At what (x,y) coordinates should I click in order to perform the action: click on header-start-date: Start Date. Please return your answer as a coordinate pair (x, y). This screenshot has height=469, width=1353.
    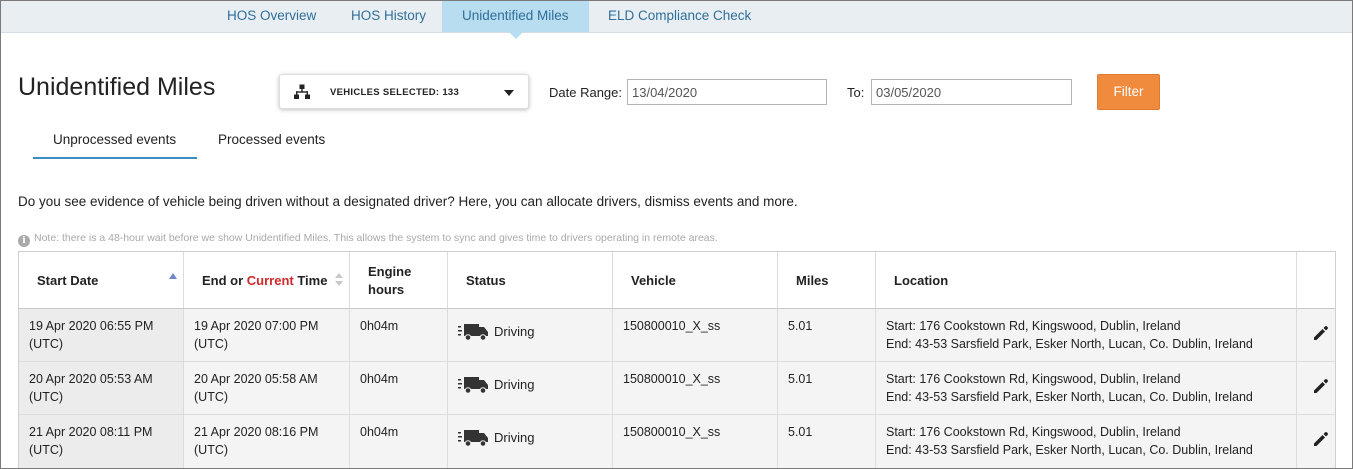
    Looking at the image, I should click on (101, 280).